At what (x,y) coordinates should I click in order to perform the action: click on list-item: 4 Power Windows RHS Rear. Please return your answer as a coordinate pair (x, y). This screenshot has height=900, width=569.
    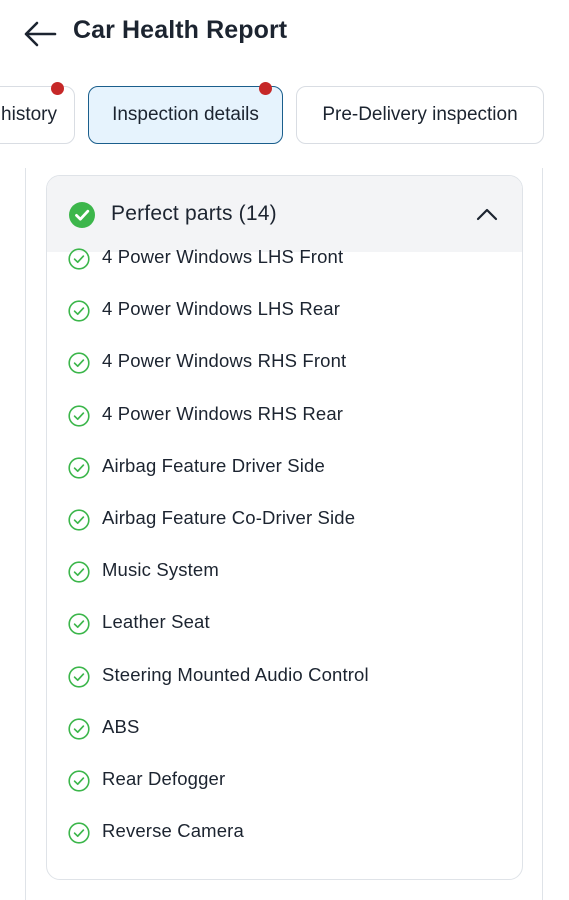
    Looking at the image, I should click on (284, 432).